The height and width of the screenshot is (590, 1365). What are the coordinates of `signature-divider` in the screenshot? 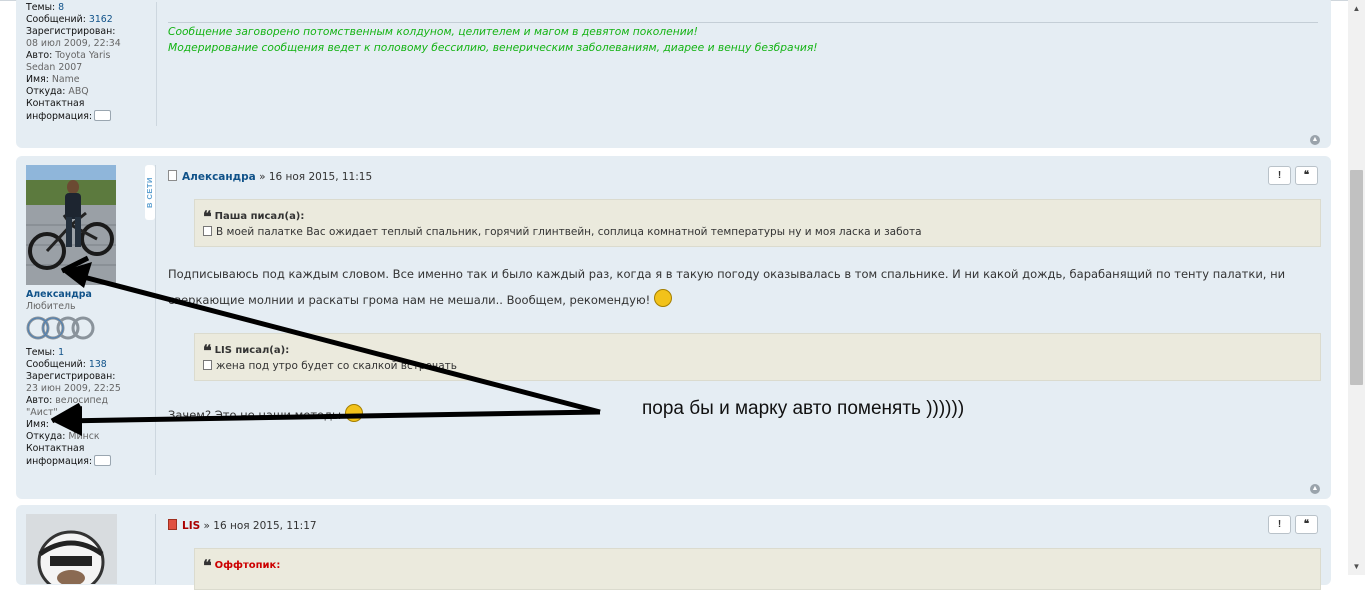 It's located at (743, 22).